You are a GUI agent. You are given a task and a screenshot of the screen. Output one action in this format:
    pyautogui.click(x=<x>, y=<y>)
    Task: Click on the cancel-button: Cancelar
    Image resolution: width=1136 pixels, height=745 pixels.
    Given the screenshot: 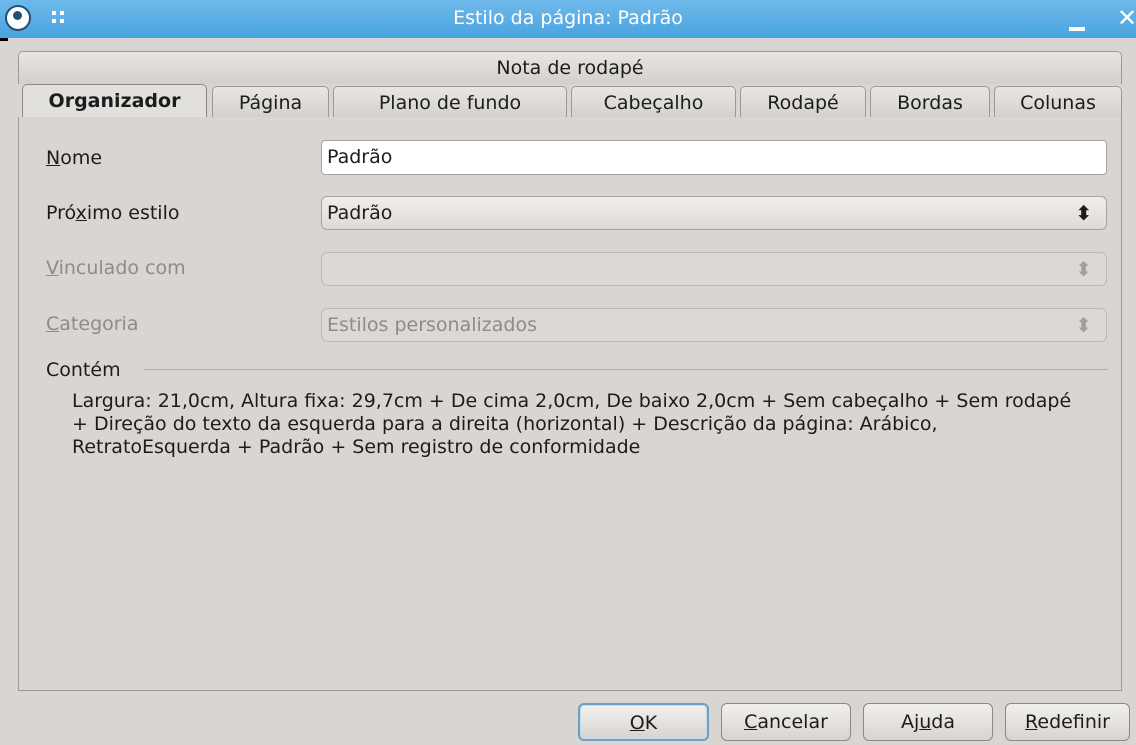 What is the action you would take?
    pyautogui.click(x=786, y=722)
    